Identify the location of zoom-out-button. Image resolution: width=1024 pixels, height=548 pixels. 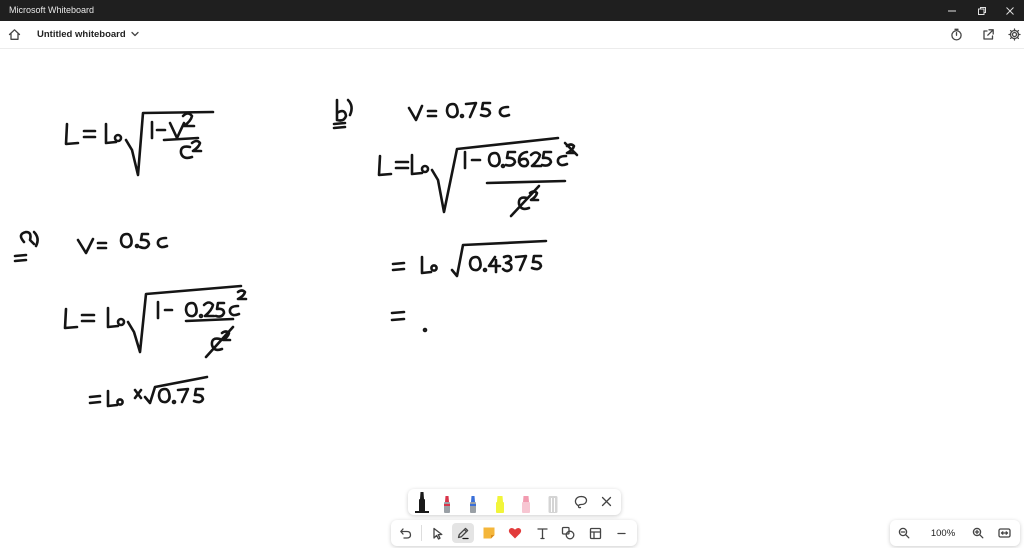
(904, 533).